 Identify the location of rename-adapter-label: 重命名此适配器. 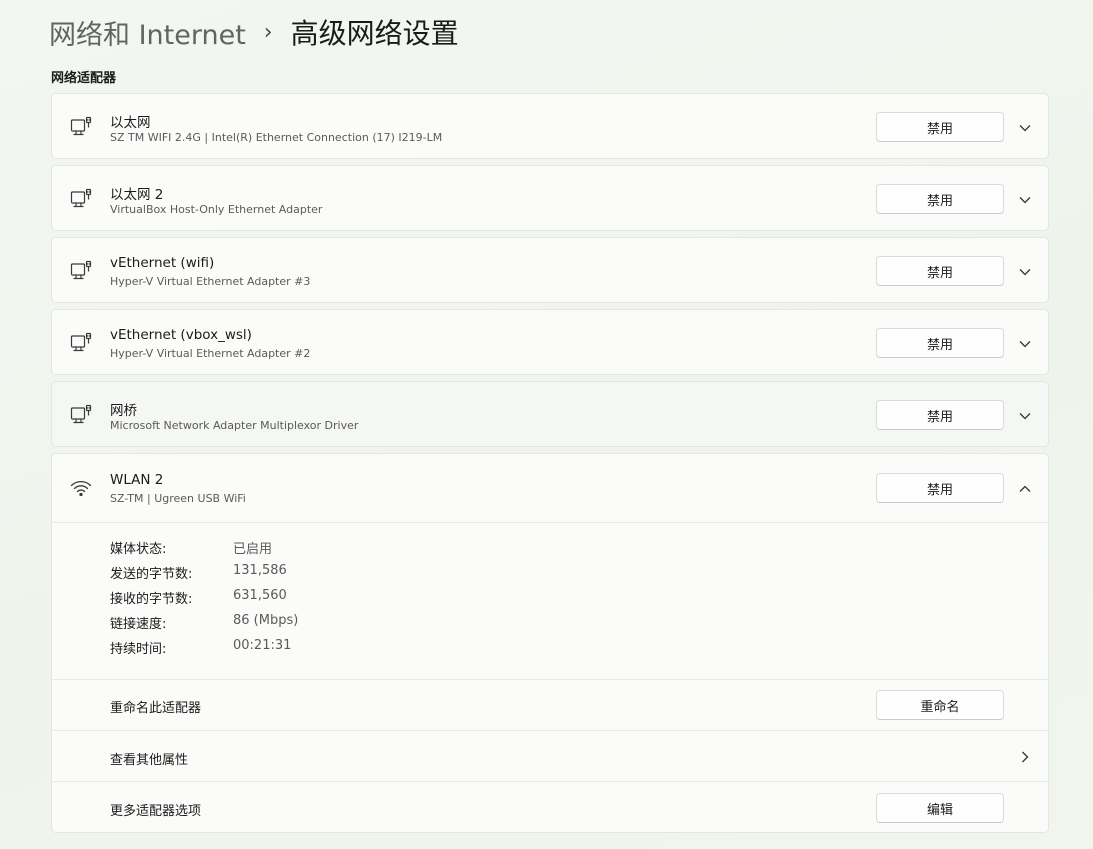
(156, 708).